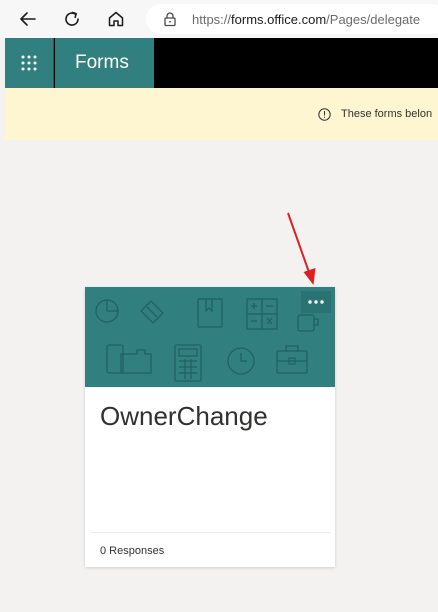 The width and height of the screenshot is (438, 612). I want to click on app-launcher-icon, so click(29, 63).